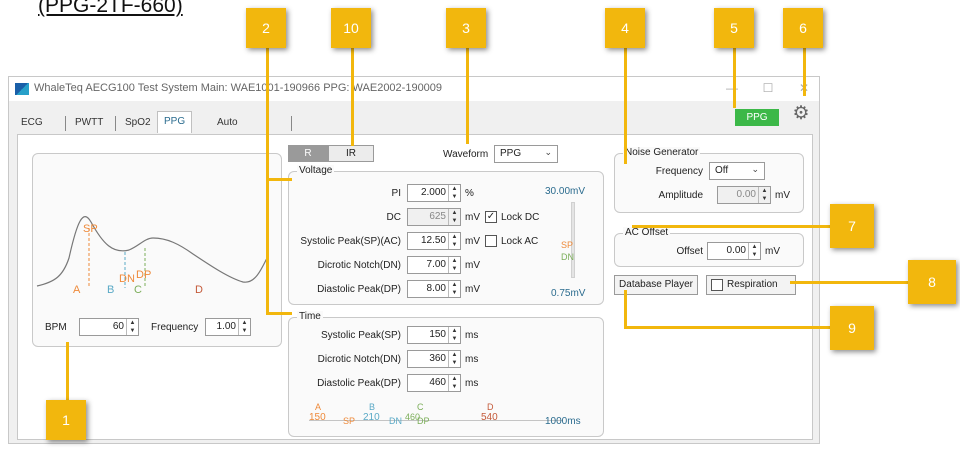 The height and width of the screenshot is (463, 960). What do you see at coordinates (454, 383) in the screenshot?
I see `dp-time-stepper-arrows-icon: ▲ ▼` at bounding box center [454, 383].